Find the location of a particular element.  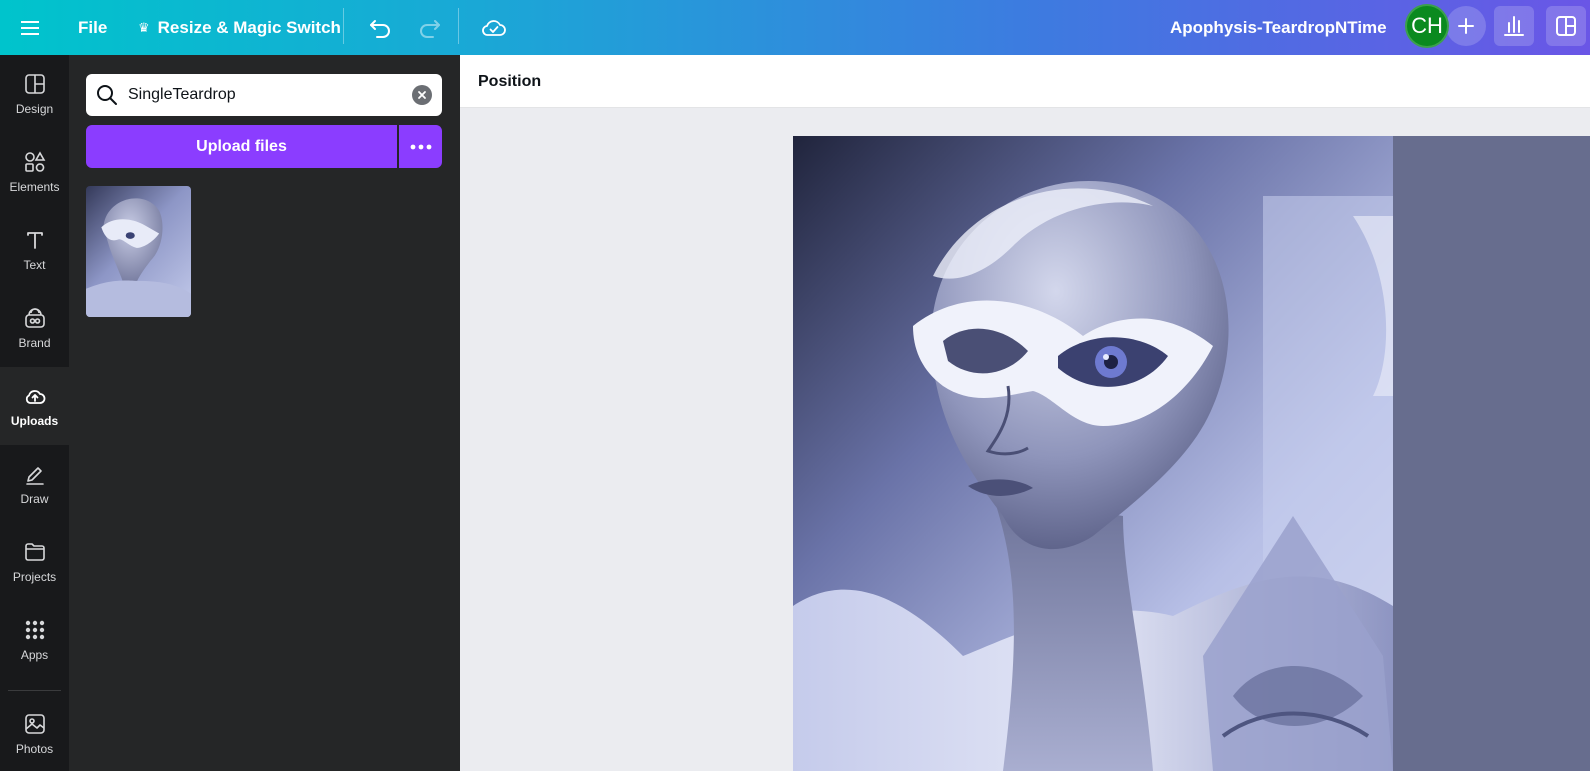

save-status-button is located at coordinates (494, 28).